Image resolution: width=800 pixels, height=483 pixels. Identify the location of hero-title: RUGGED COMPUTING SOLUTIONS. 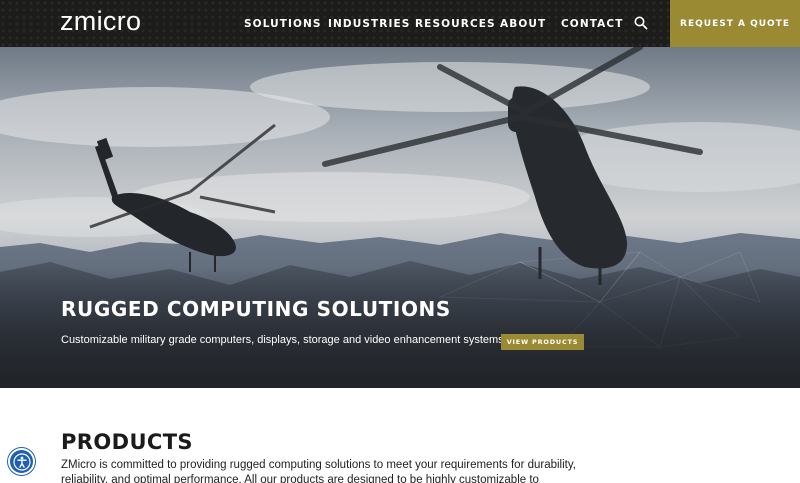
(256, 309).